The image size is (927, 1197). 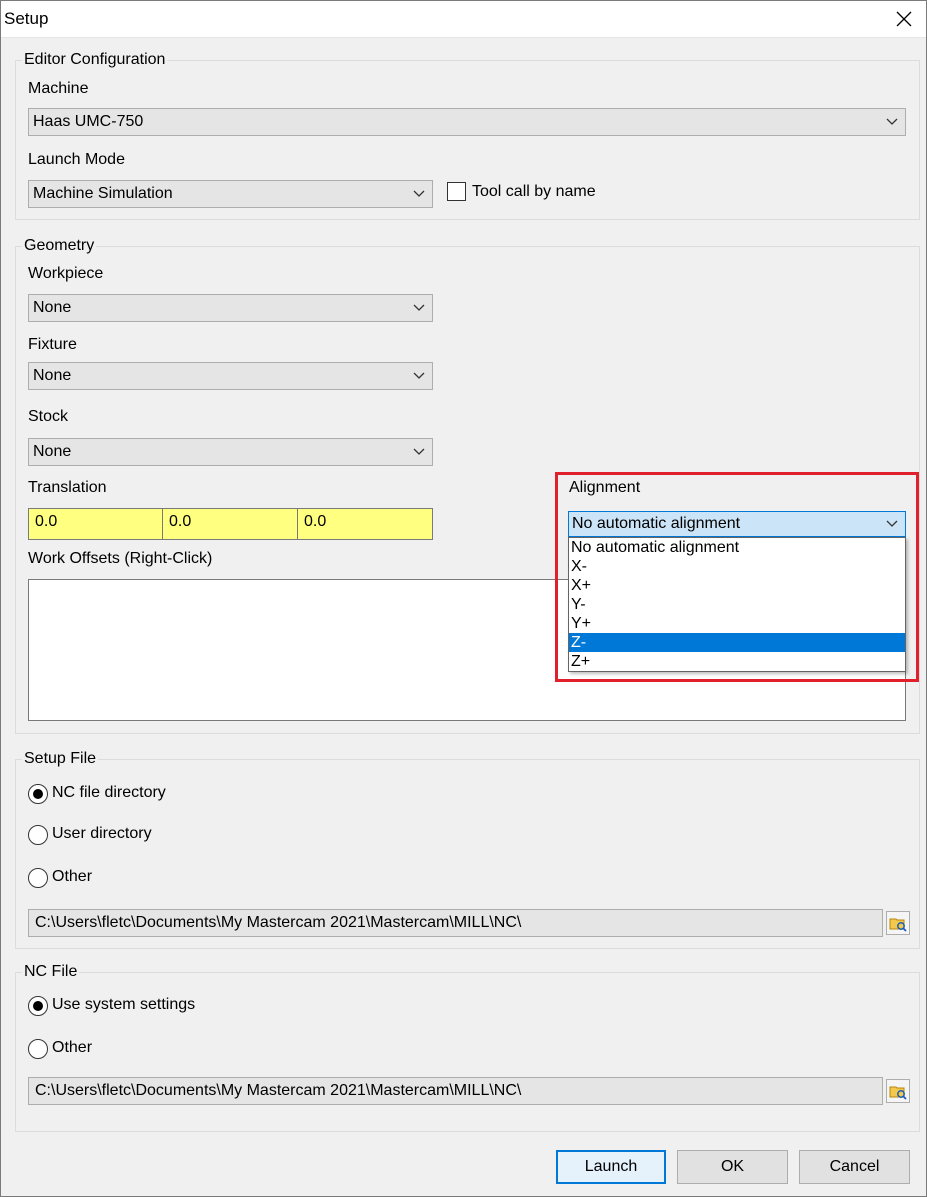 I want to click on alignment-option: Y+, so click(x=737, y=623).